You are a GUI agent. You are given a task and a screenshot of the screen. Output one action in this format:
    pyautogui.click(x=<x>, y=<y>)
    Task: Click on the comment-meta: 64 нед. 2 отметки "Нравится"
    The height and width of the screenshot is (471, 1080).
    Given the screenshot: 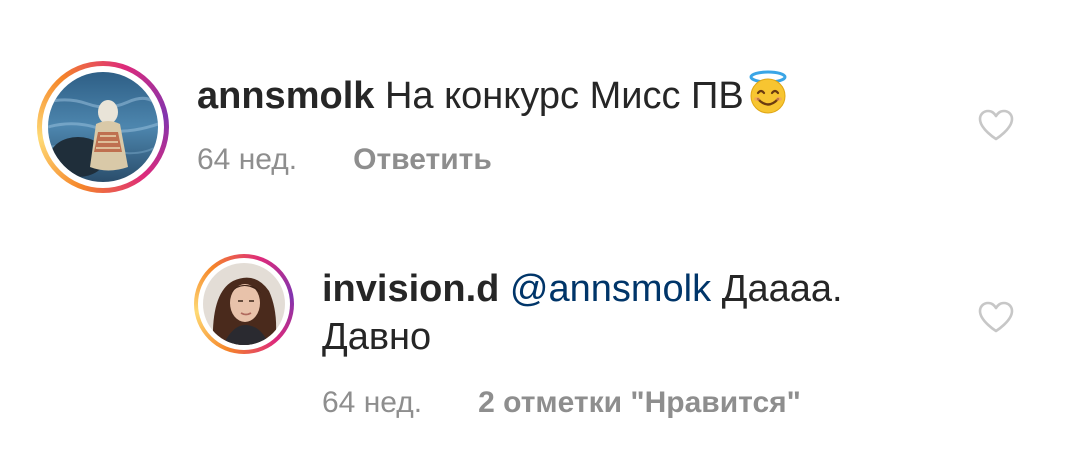 What is the action you would take?
    pyautogui.click(x=561, y=403)
    